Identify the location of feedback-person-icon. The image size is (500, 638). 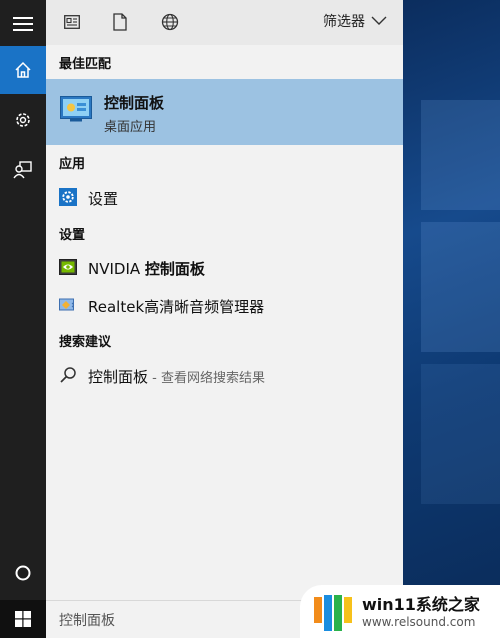
(22, 170).